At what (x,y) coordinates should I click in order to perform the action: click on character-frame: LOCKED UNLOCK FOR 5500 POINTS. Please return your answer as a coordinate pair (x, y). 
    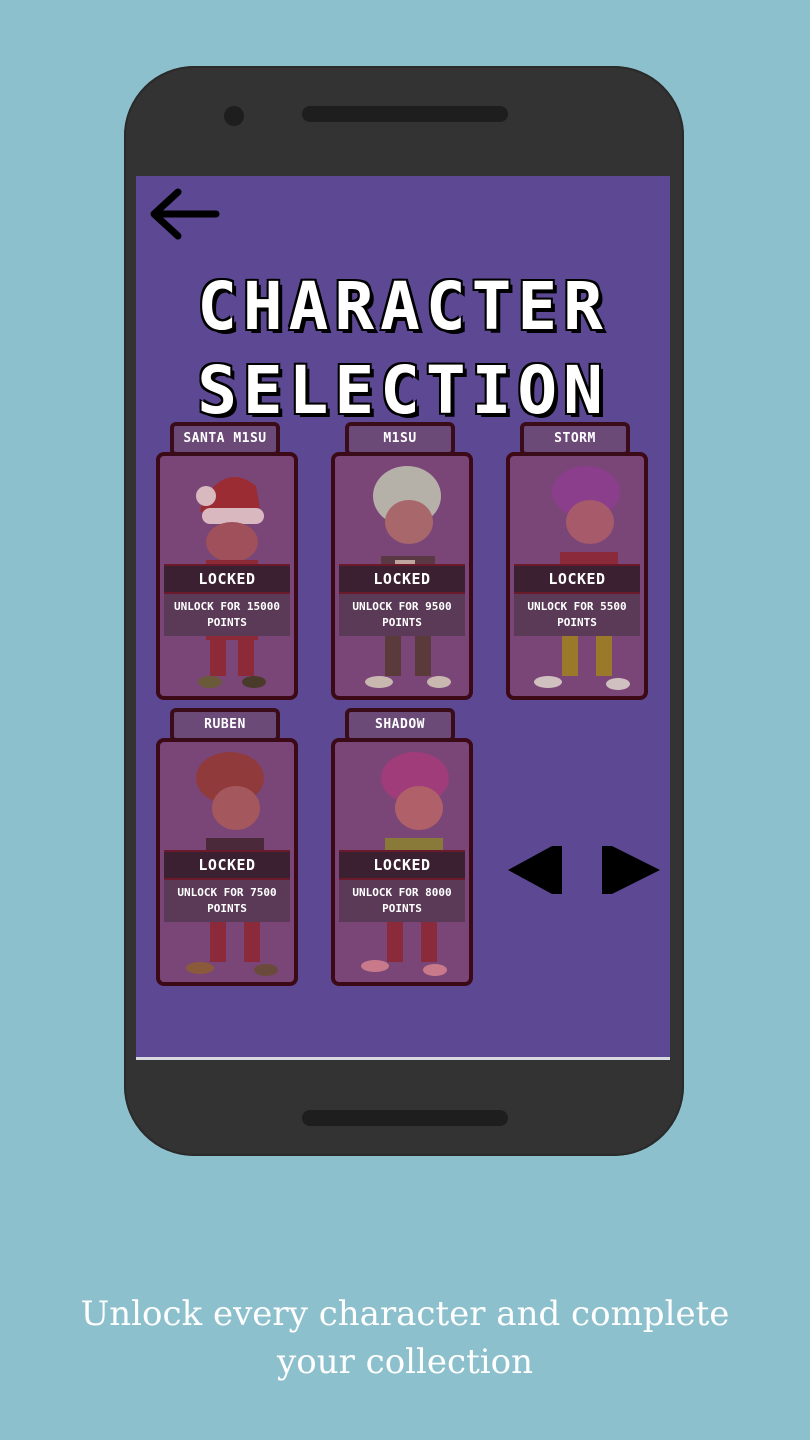
    Looking at the image, I should click on (577, 576).